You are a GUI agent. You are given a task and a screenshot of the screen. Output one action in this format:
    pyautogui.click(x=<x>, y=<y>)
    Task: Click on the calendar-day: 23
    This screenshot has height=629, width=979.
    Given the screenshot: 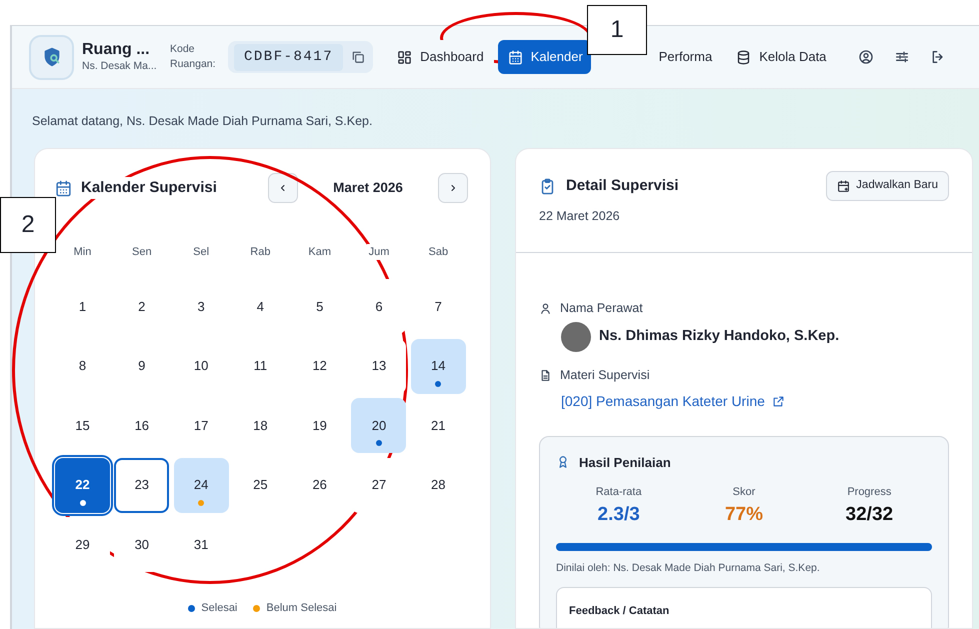 What is the action you would take?
    pyautogui.click(x=142, y=485)
    